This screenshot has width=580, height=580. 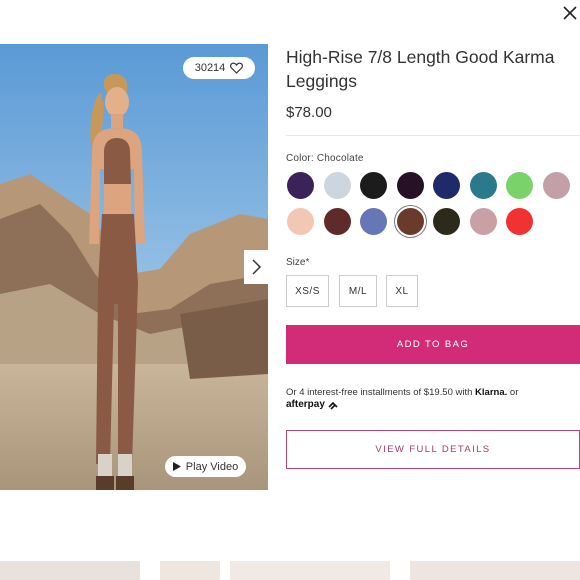 What do you see at coordinates (410, 221) in the screenshot?
I see `color-swatch-chocolate` at bounding box center [410, 221].